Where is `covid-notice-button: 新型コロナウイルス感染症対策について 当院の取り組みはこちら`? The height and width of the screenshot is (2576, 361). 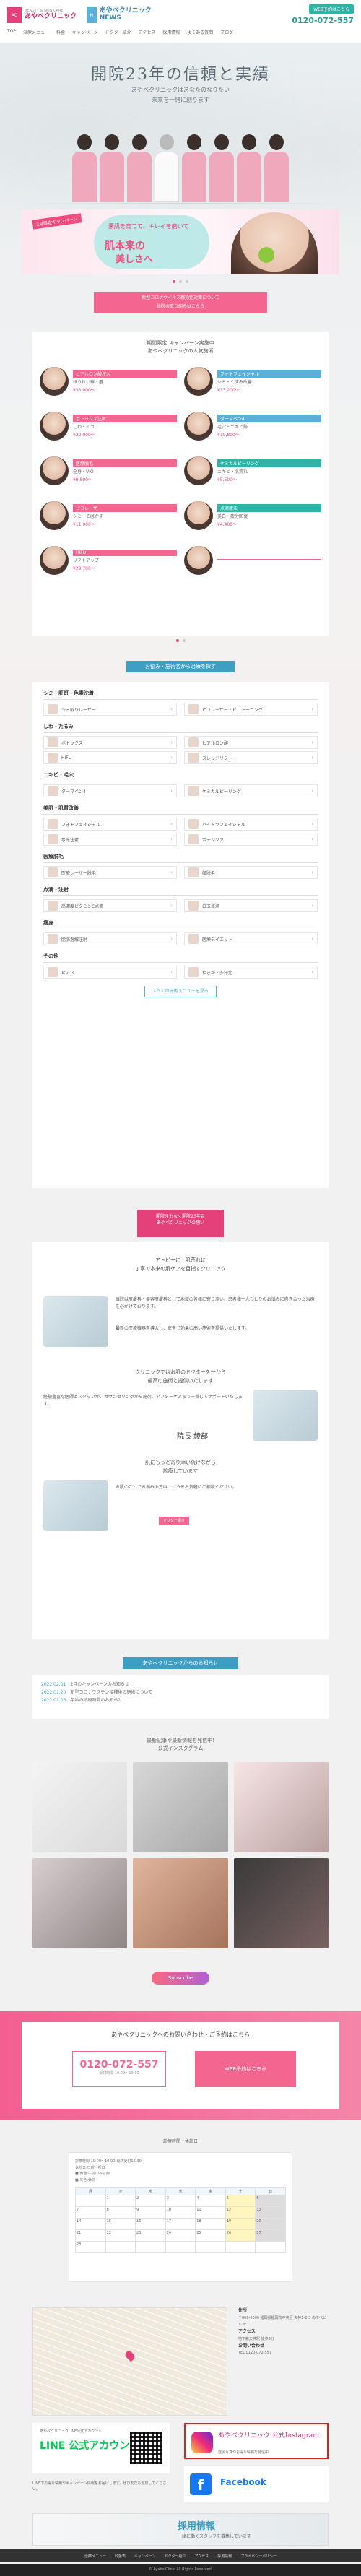 covid-notice-button: 新型コロナウイルス感染症対策について 当院の取り組みはこちら is located at coordinates (181, 302).